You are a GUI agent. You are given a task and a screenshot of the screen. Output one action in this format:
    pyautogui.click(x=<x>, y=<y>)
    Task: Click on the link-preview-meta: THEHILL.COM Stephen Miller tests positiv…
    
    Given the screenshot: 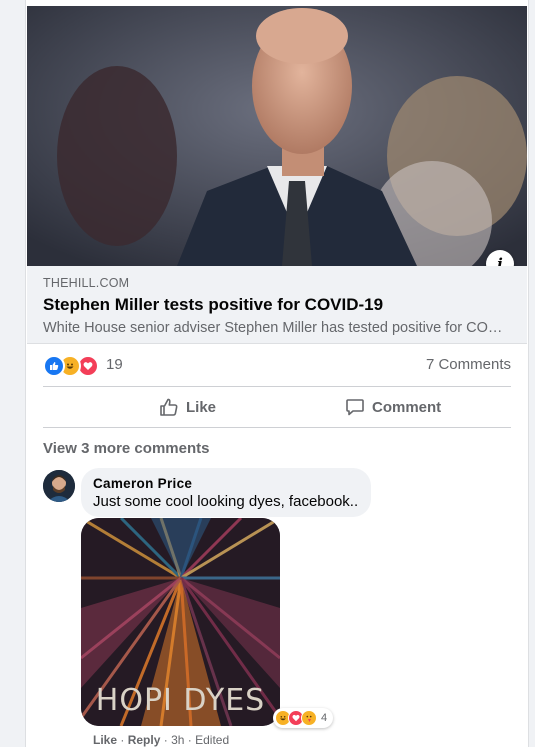 What is the action you would take?
    pyautogui.click(x=277, y=305)
    